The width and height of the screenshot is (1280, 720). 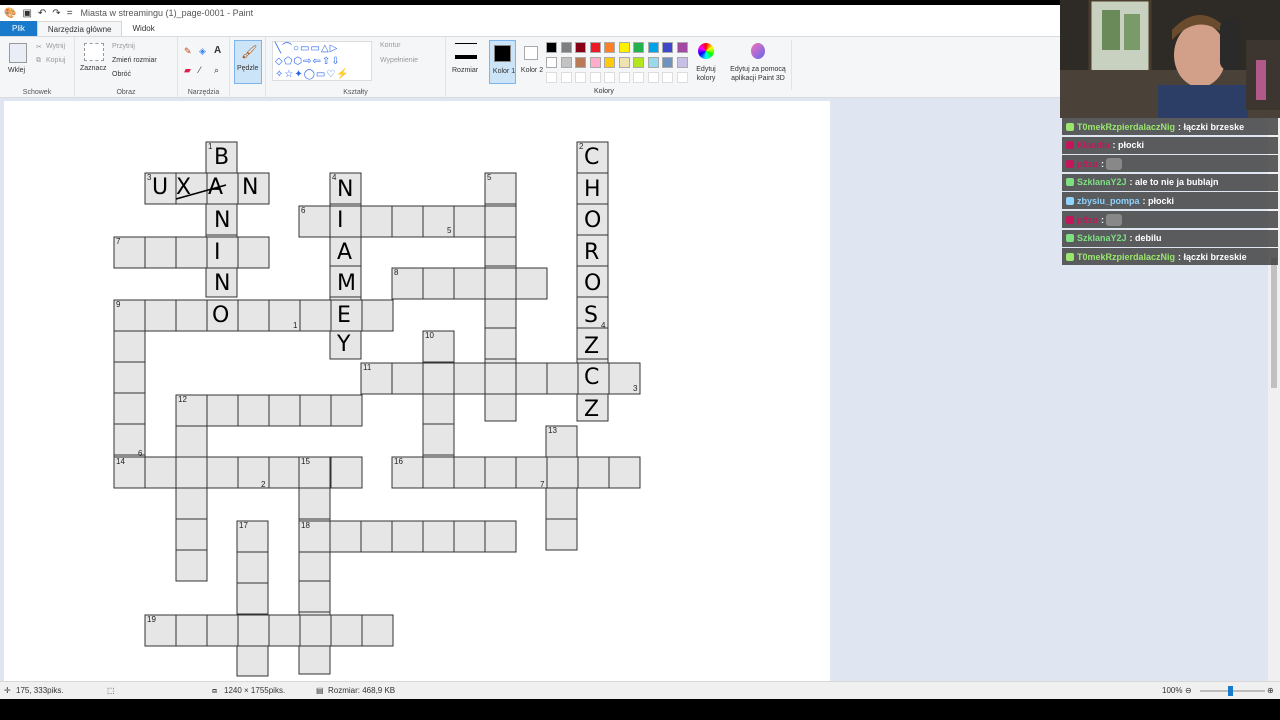 What do you see at coordinates (255, 690) in the screenshot?
I see `image-dimensions: 1240 × 1755piks.` at bounding box center [255, 690].